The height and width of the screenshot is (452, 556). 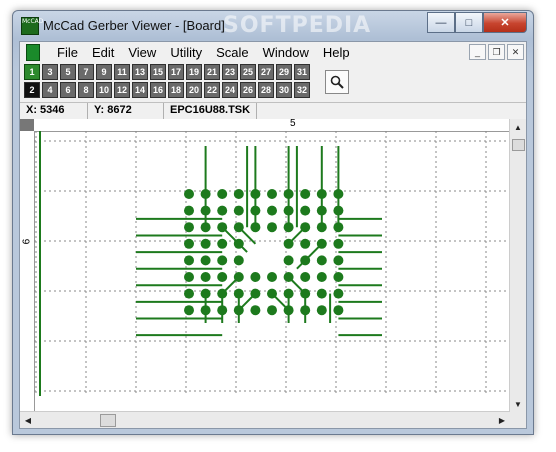 I want to click on layer-button-27: 27, so click(x=266, y=72).